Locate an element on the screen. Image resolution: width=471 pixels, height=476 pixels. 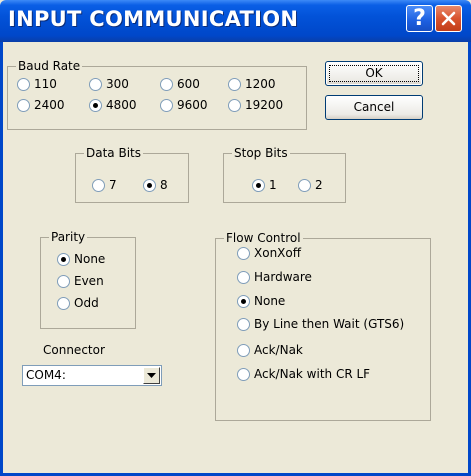
close-button is located at coordinates (448, 18).